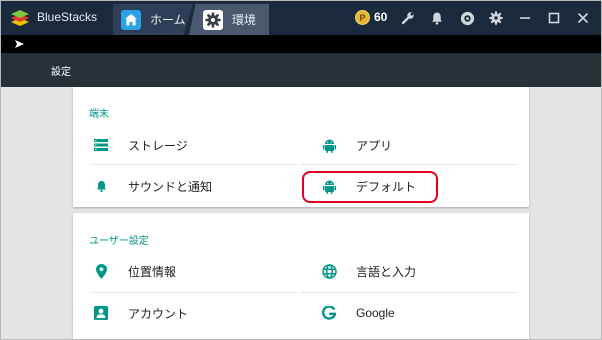  I want to click on settings-item-label: ストレージ, so click(158, 145).